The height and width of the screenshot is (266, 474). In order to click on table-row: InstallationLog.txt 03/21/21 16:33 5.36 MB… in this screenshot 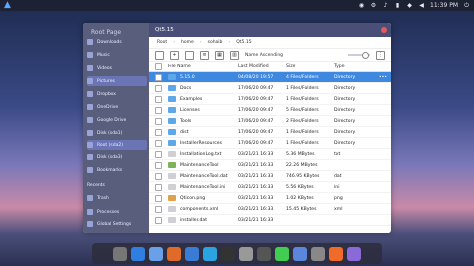, I will do `click(270, 154)`.